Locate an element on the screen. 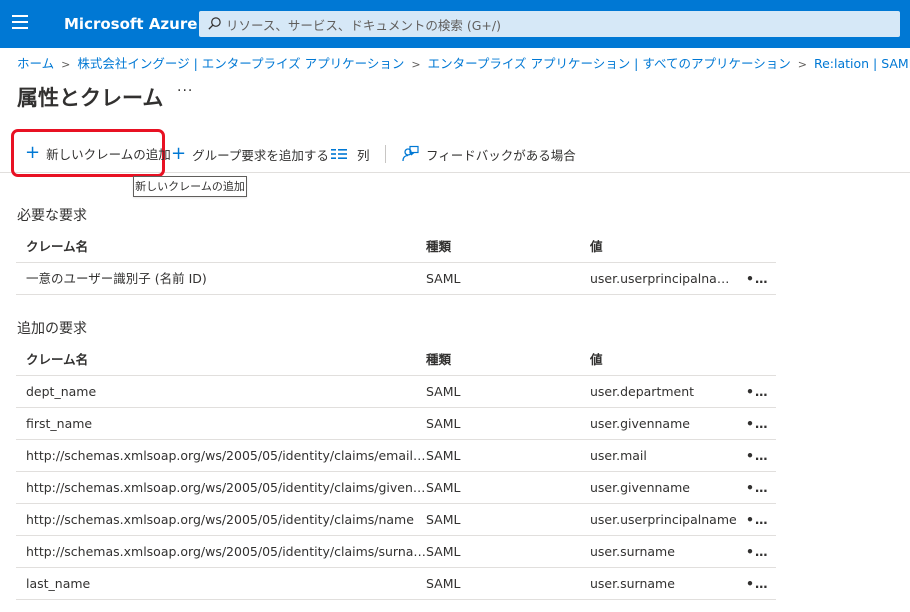 Image resolution: width=910 pixels, height=612 pixels. claim-name: last_name is located at coordinates (58, 583).